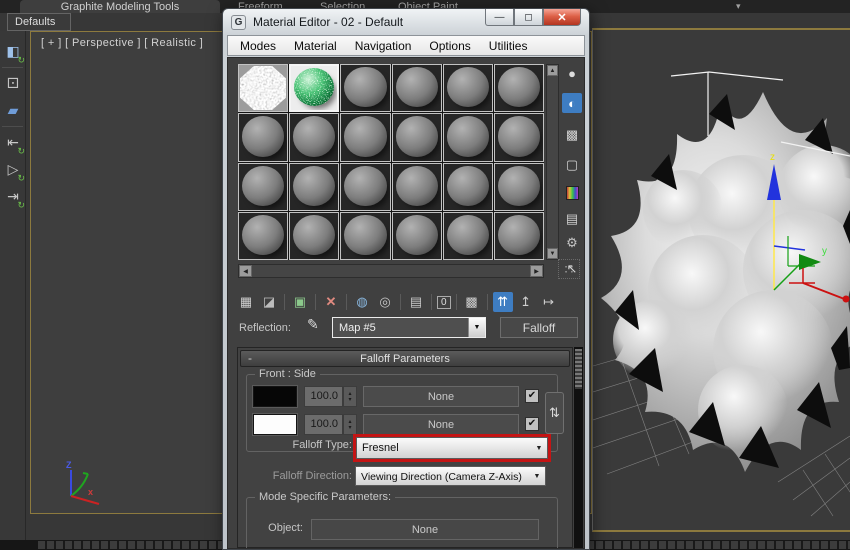  Describe the element at coordinates (120, 6) in the screenshot. I see `tab-graphite-modeling-tools: Graphite Modeling Tools` at that location.